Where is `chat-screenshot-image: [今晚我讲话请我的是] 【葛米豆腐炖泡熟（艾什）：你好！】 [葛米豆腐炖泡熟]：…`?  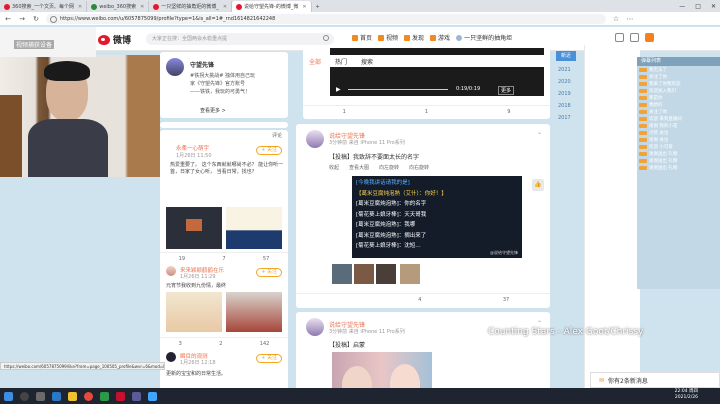
chat-screenshot-image: [今晚我讲话请我的是] 【葛米豆腐炖泡熟（艾什）：你好！】 [葛米豆腐炖泡熟]：… is located at coordinates (437, 217).